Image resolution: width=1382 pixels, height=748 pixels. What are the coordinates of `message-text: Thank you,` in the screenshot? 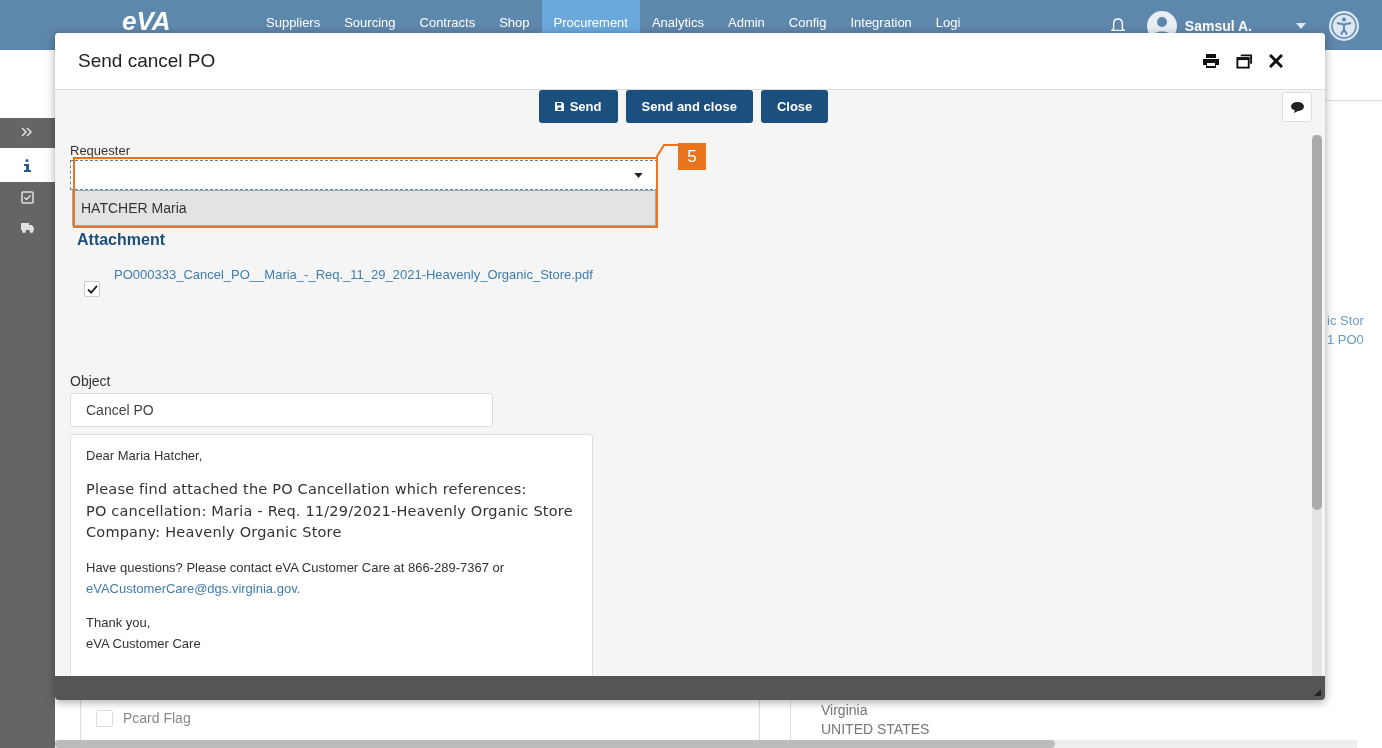 It's located at (119, 622).